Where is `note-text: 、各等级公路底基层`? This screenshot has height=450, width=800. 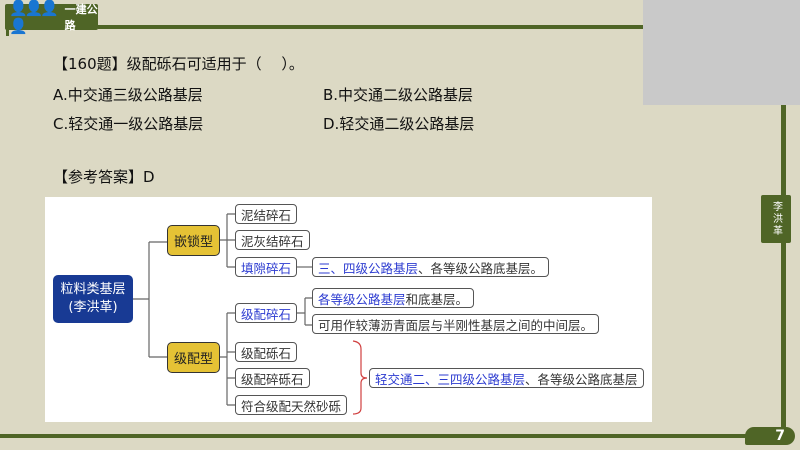 note-text: 、各等级公路底基层 is located at coordinates (581, 379).